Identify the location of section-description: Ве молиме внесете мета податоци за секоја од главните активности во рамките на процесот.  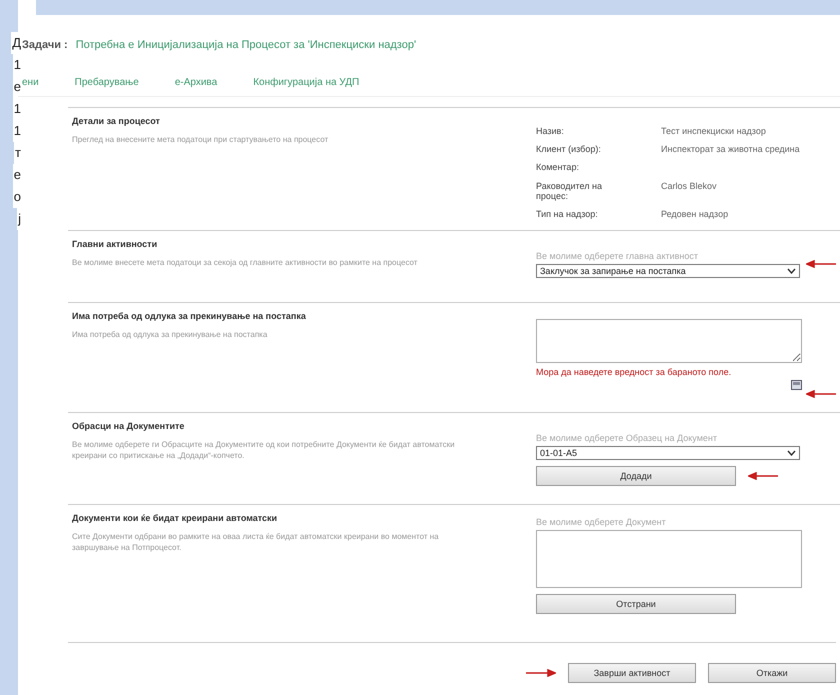
(245, 262).